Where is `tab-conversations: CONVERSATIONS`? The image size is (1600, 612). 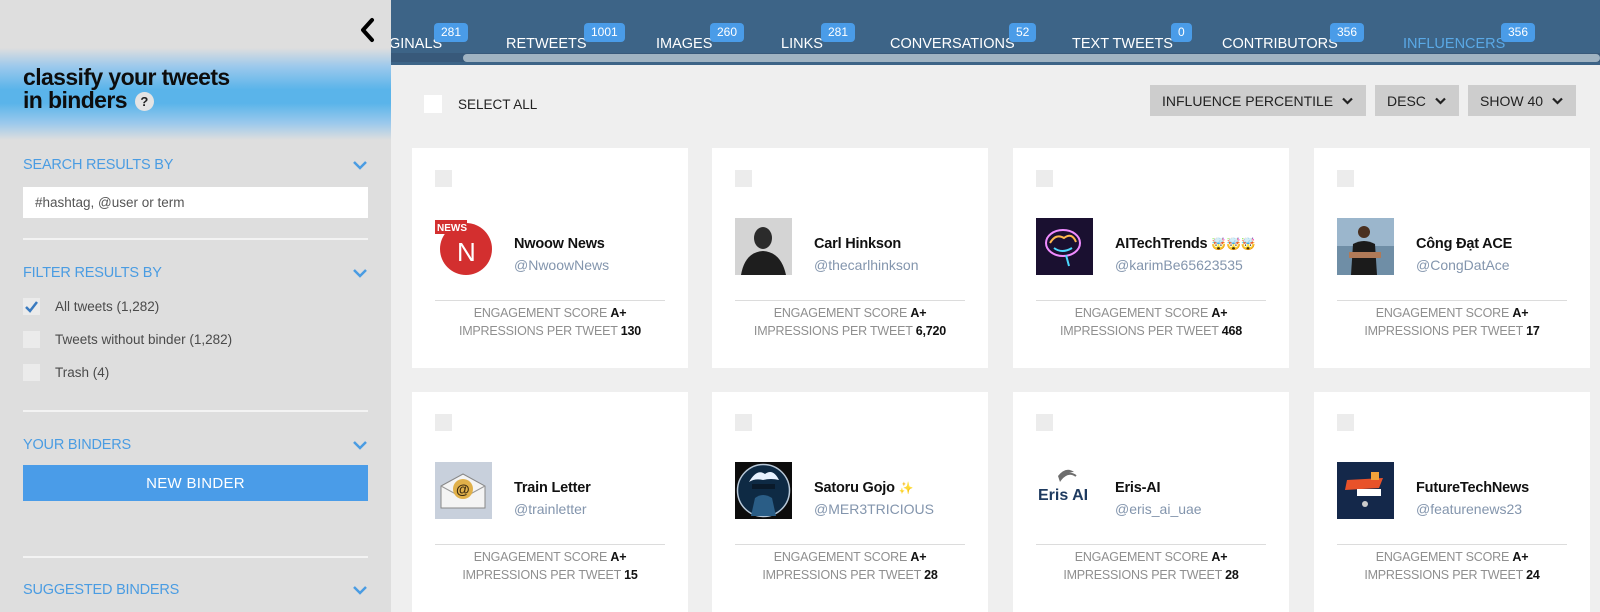
tab-conversations: CONVERSATIONS is located at coordinates (952, 44).